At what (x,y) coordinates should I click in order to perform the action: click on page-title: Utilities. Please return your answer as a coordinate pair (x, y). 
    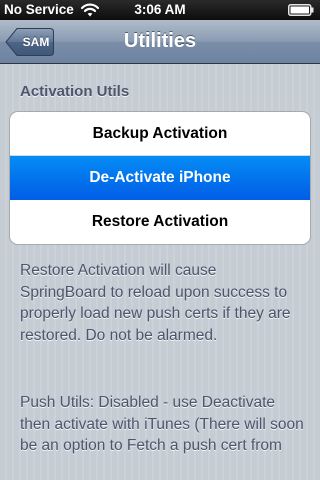
    Looking at the image, I should click on (160, 41).